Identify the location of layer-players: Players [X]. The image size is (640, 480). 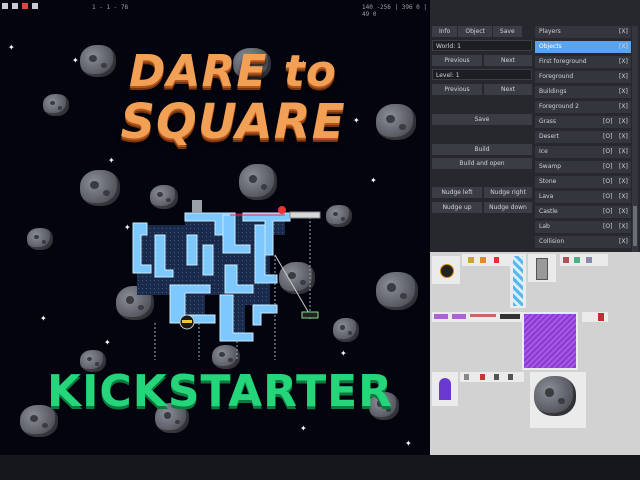
(583, 32).